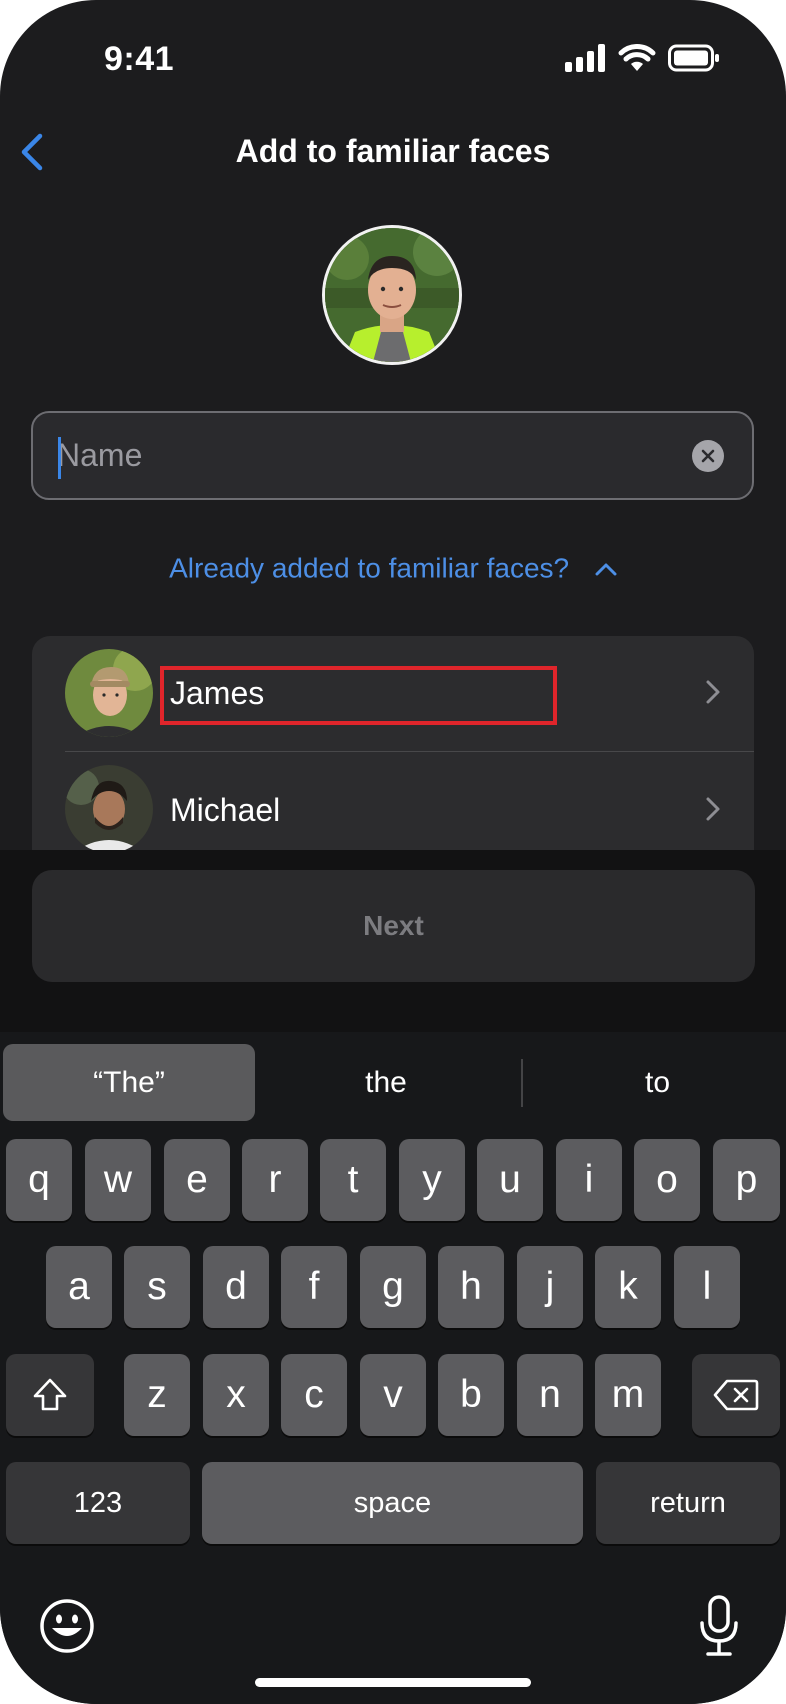 The height and width of the screenshot is (1704, 786). Describe the element at coordinates (589, 1180) in the screenshot. I see `key-i: i` at that location.